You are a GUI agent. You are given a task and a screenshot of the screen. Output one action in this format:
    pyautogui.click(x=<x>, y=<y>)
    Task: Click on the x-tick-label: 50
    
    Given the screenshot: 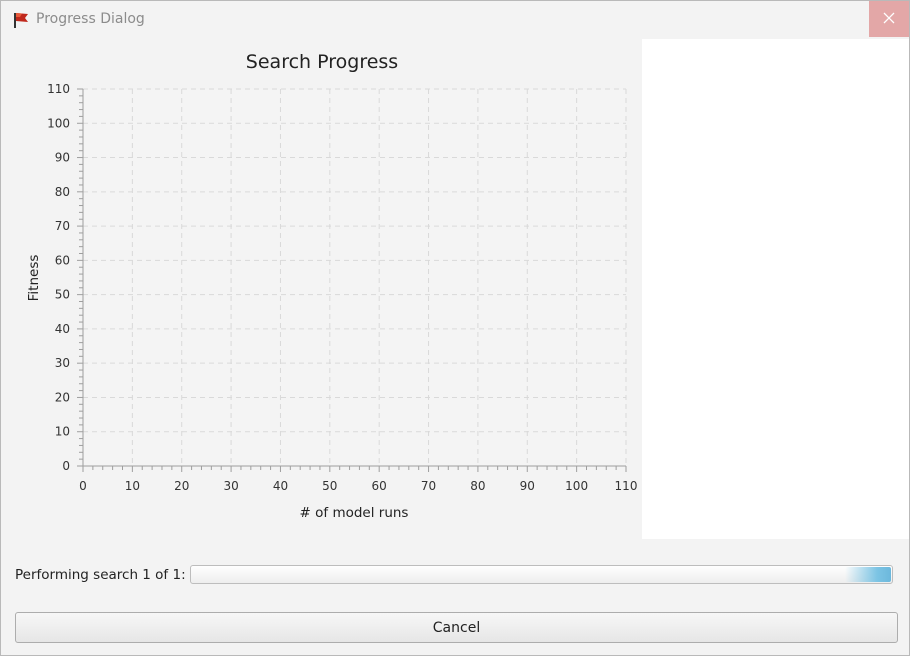 What is the action you would take?
    pyautogui.click(x=329, y=486)
    